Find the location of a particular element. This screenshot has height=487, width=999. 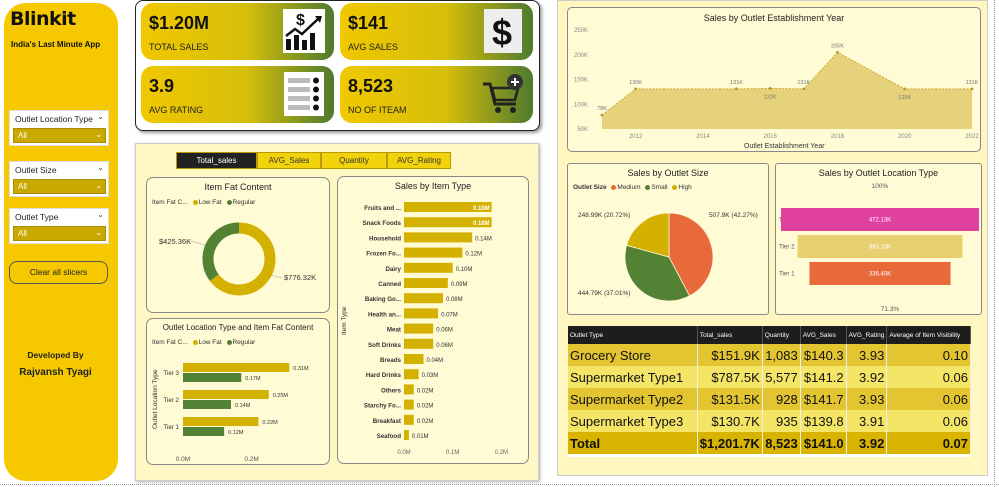

table-cell: Supermarket Type2 is located at coordinates (633, 399).